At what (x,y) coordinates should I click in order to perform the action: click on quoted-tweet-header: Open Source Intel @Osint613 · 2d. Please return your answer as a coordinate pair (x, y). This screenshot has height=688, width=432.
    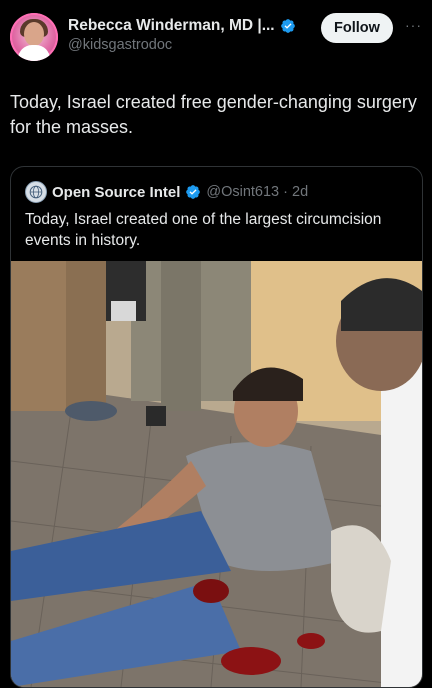
    Looking at the image, I should click on (166, 192).